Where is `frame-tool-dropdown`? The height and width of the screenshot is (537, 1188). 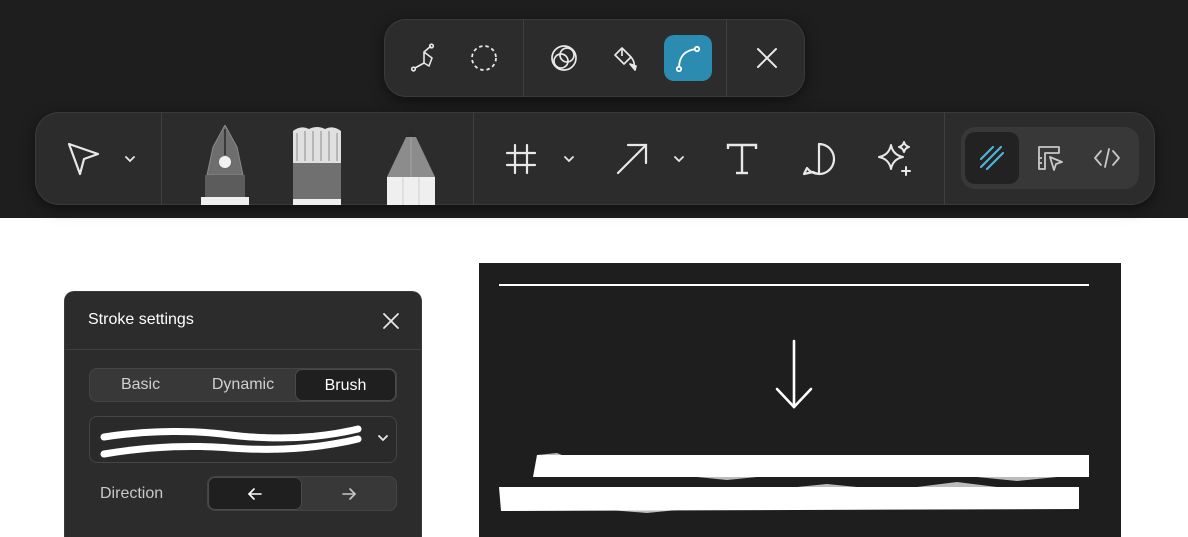 frame-tool-dropdown is located at coordinates (569, 159).